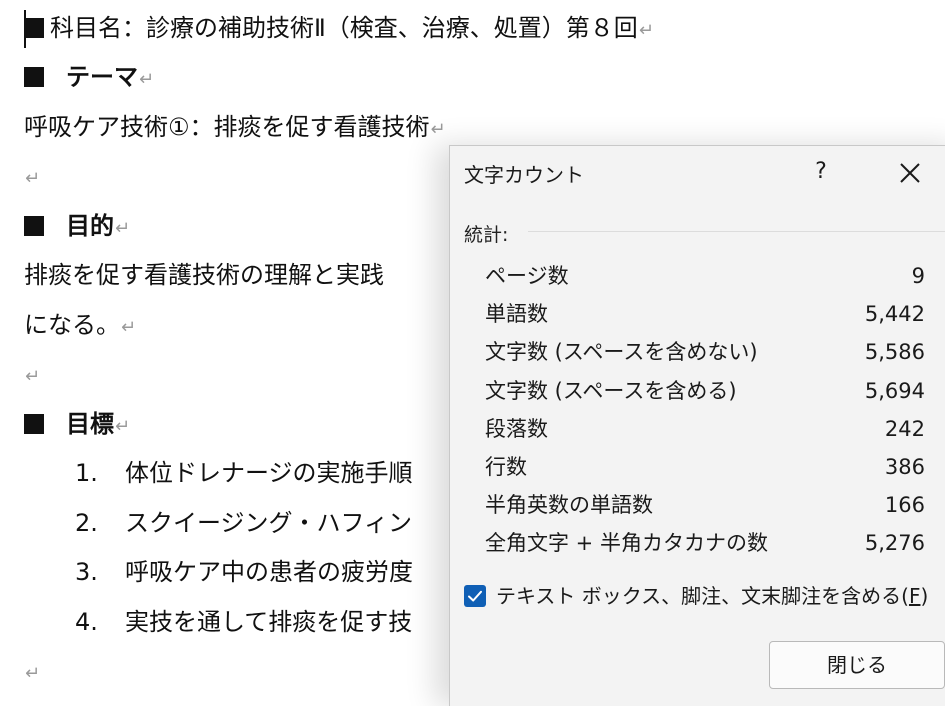  Describe the element at coordinates (77, 425) in the screenshot. I see `goals-heading: 目標↵` at that location.